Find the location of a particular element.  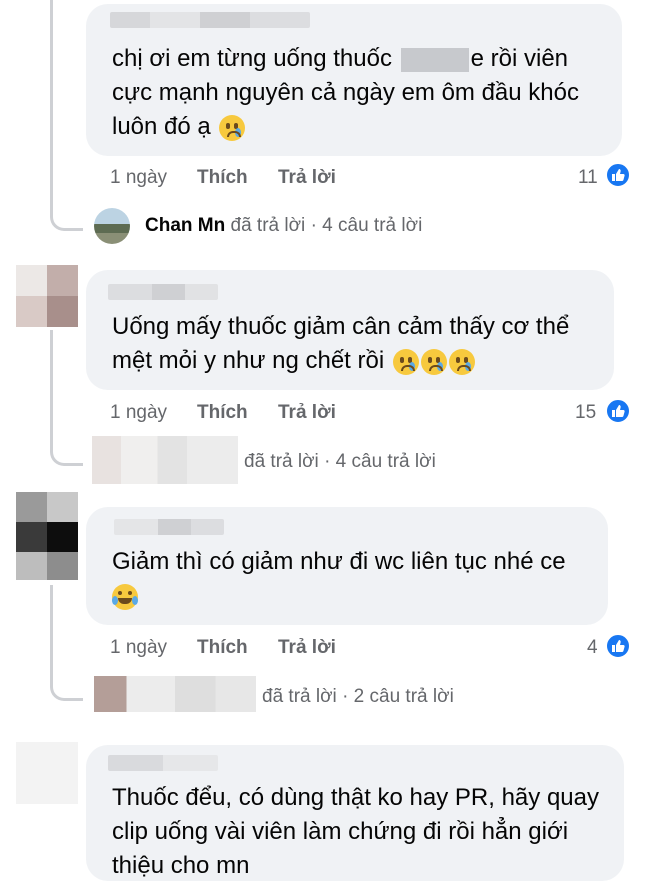

comment-text-part: chị ơi em từng uống thuốc is located at coordinates (252, 58).